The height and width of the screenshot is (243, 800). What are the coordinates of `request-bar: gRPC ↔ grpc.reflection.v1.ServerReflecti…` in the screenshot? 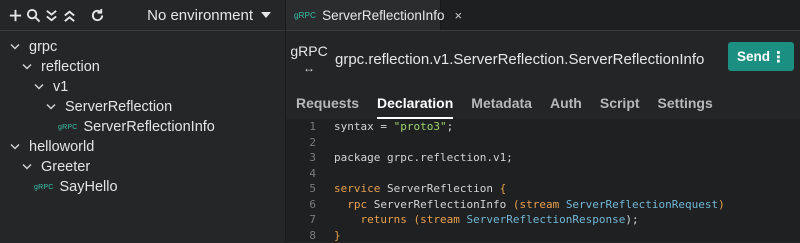 It's located at (543, 59).